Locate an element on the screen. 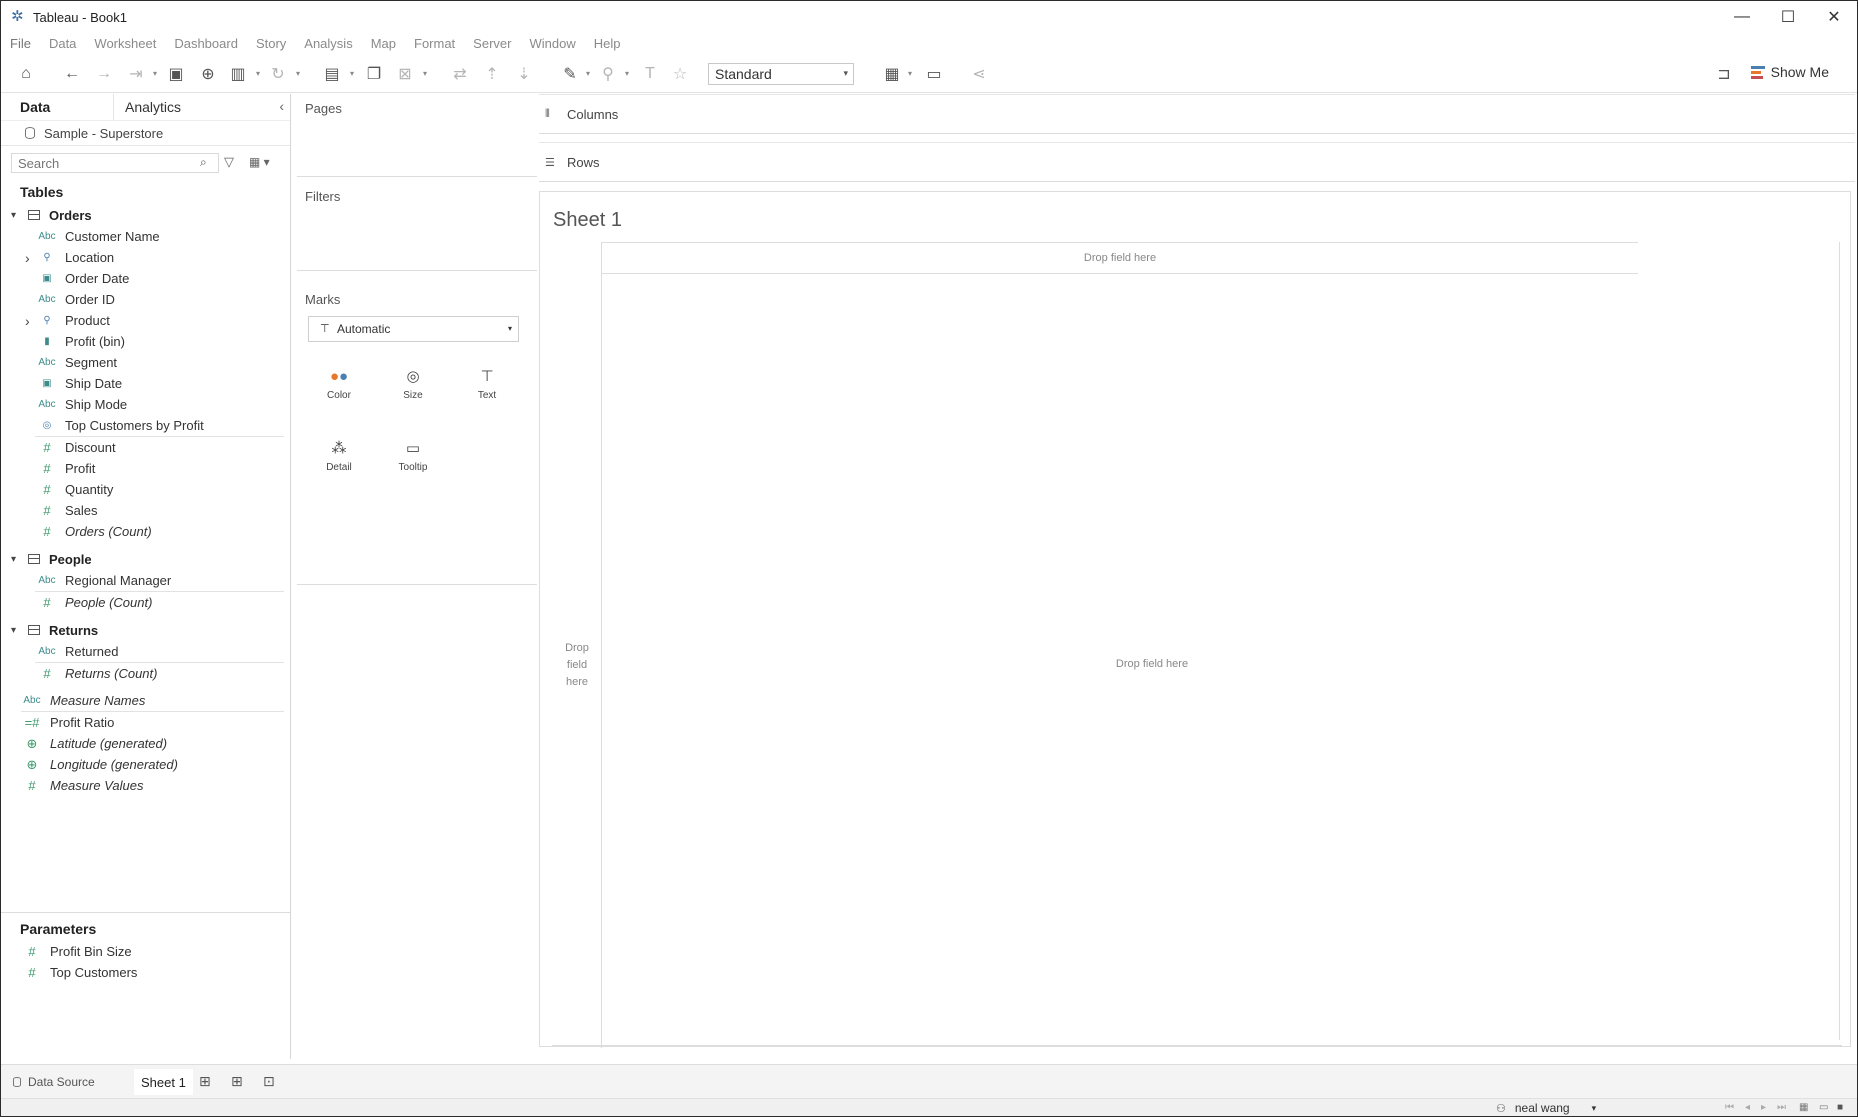  clear-sheet-icon: ⊠ is located at coordinates (405, 74).